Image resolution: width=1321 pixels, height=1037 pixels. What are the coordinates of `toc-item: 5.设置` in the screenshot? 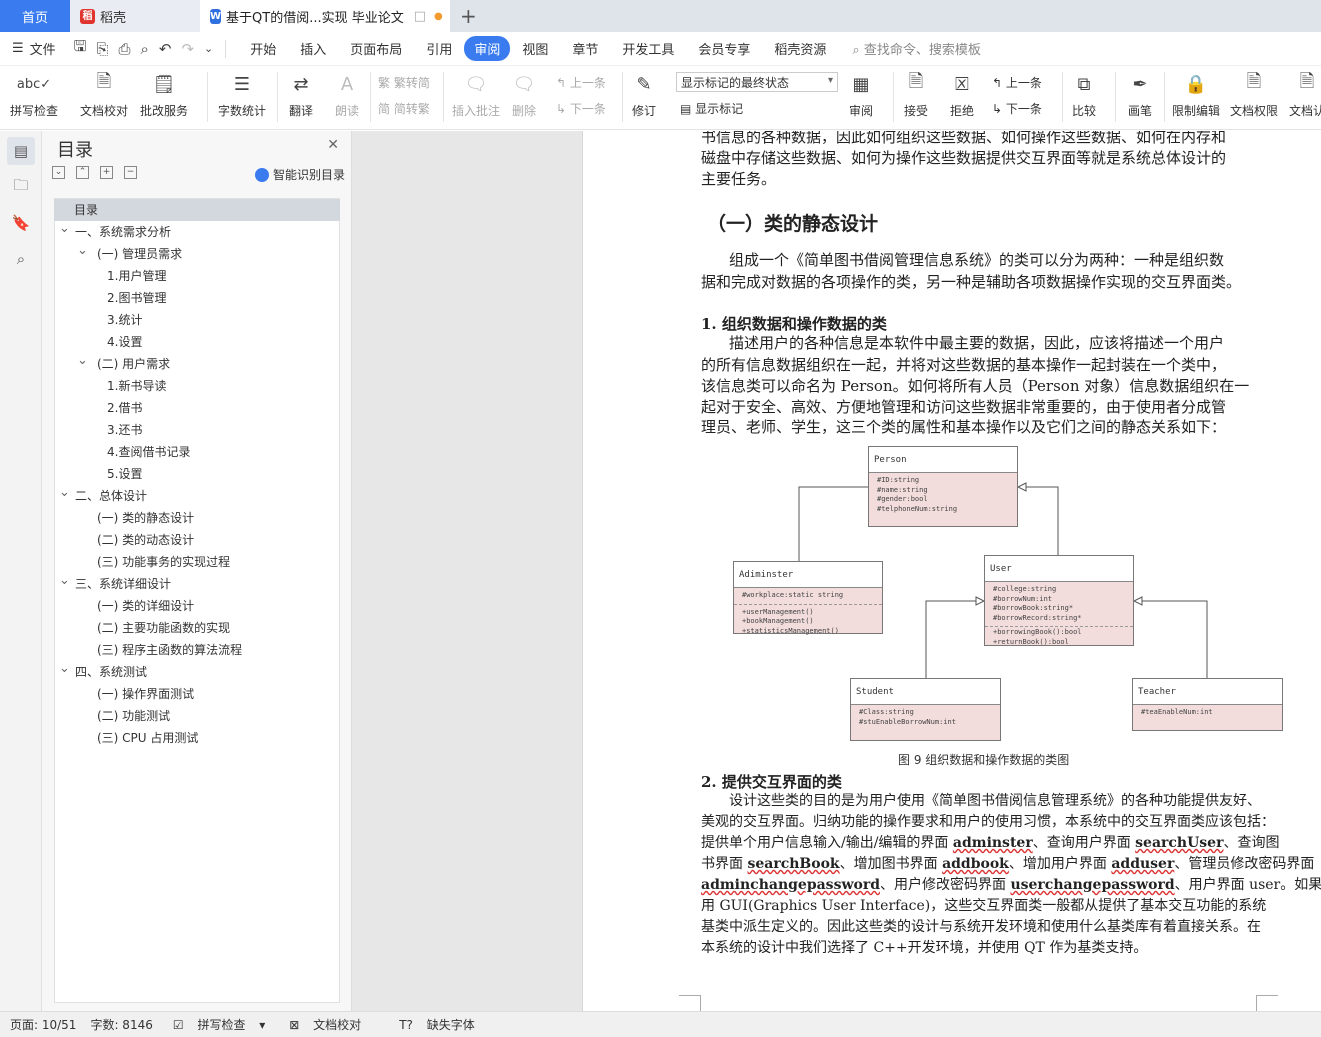 It's located at (197, 474).